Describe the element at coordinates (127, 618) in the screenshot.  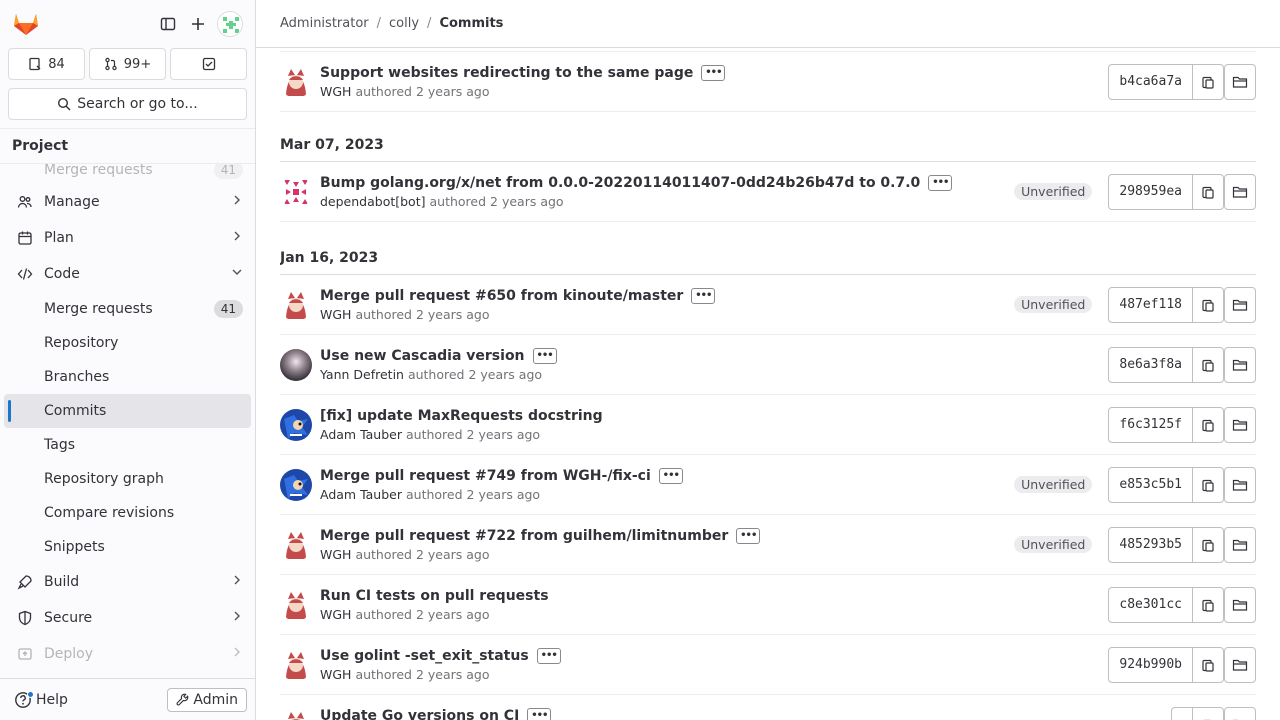
I see `sidebar-item-secure: Secure` at that location.